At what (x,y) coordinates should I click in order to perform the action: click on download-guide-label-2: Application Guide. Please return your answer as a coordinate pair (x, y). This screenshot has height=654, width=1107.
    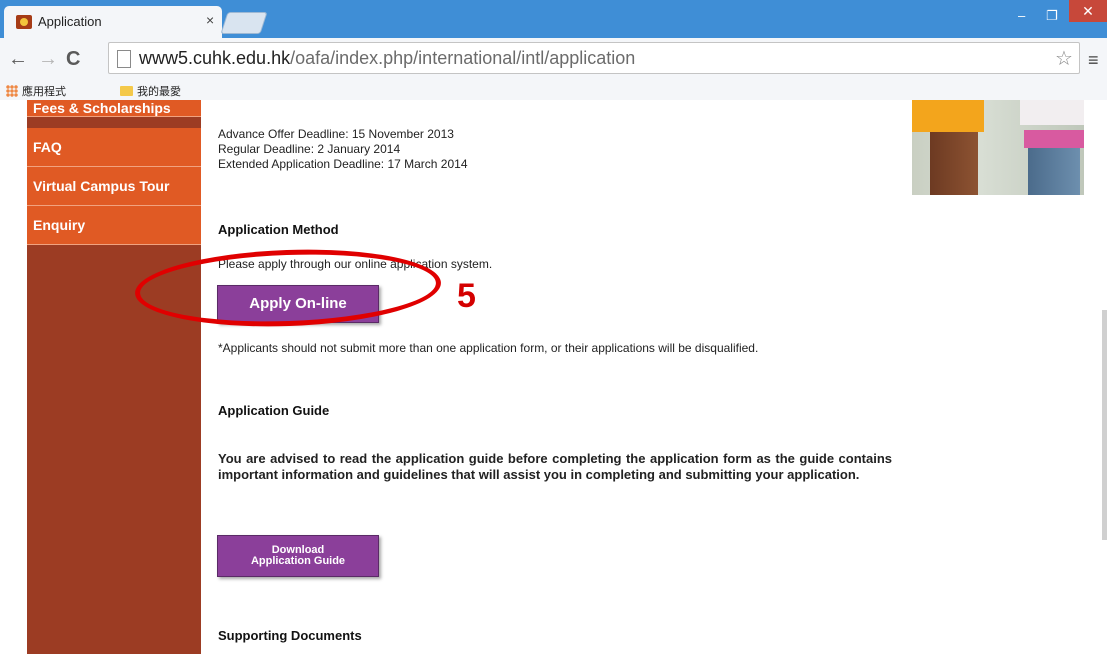
    Looking at the image, I should click on (298, 561).